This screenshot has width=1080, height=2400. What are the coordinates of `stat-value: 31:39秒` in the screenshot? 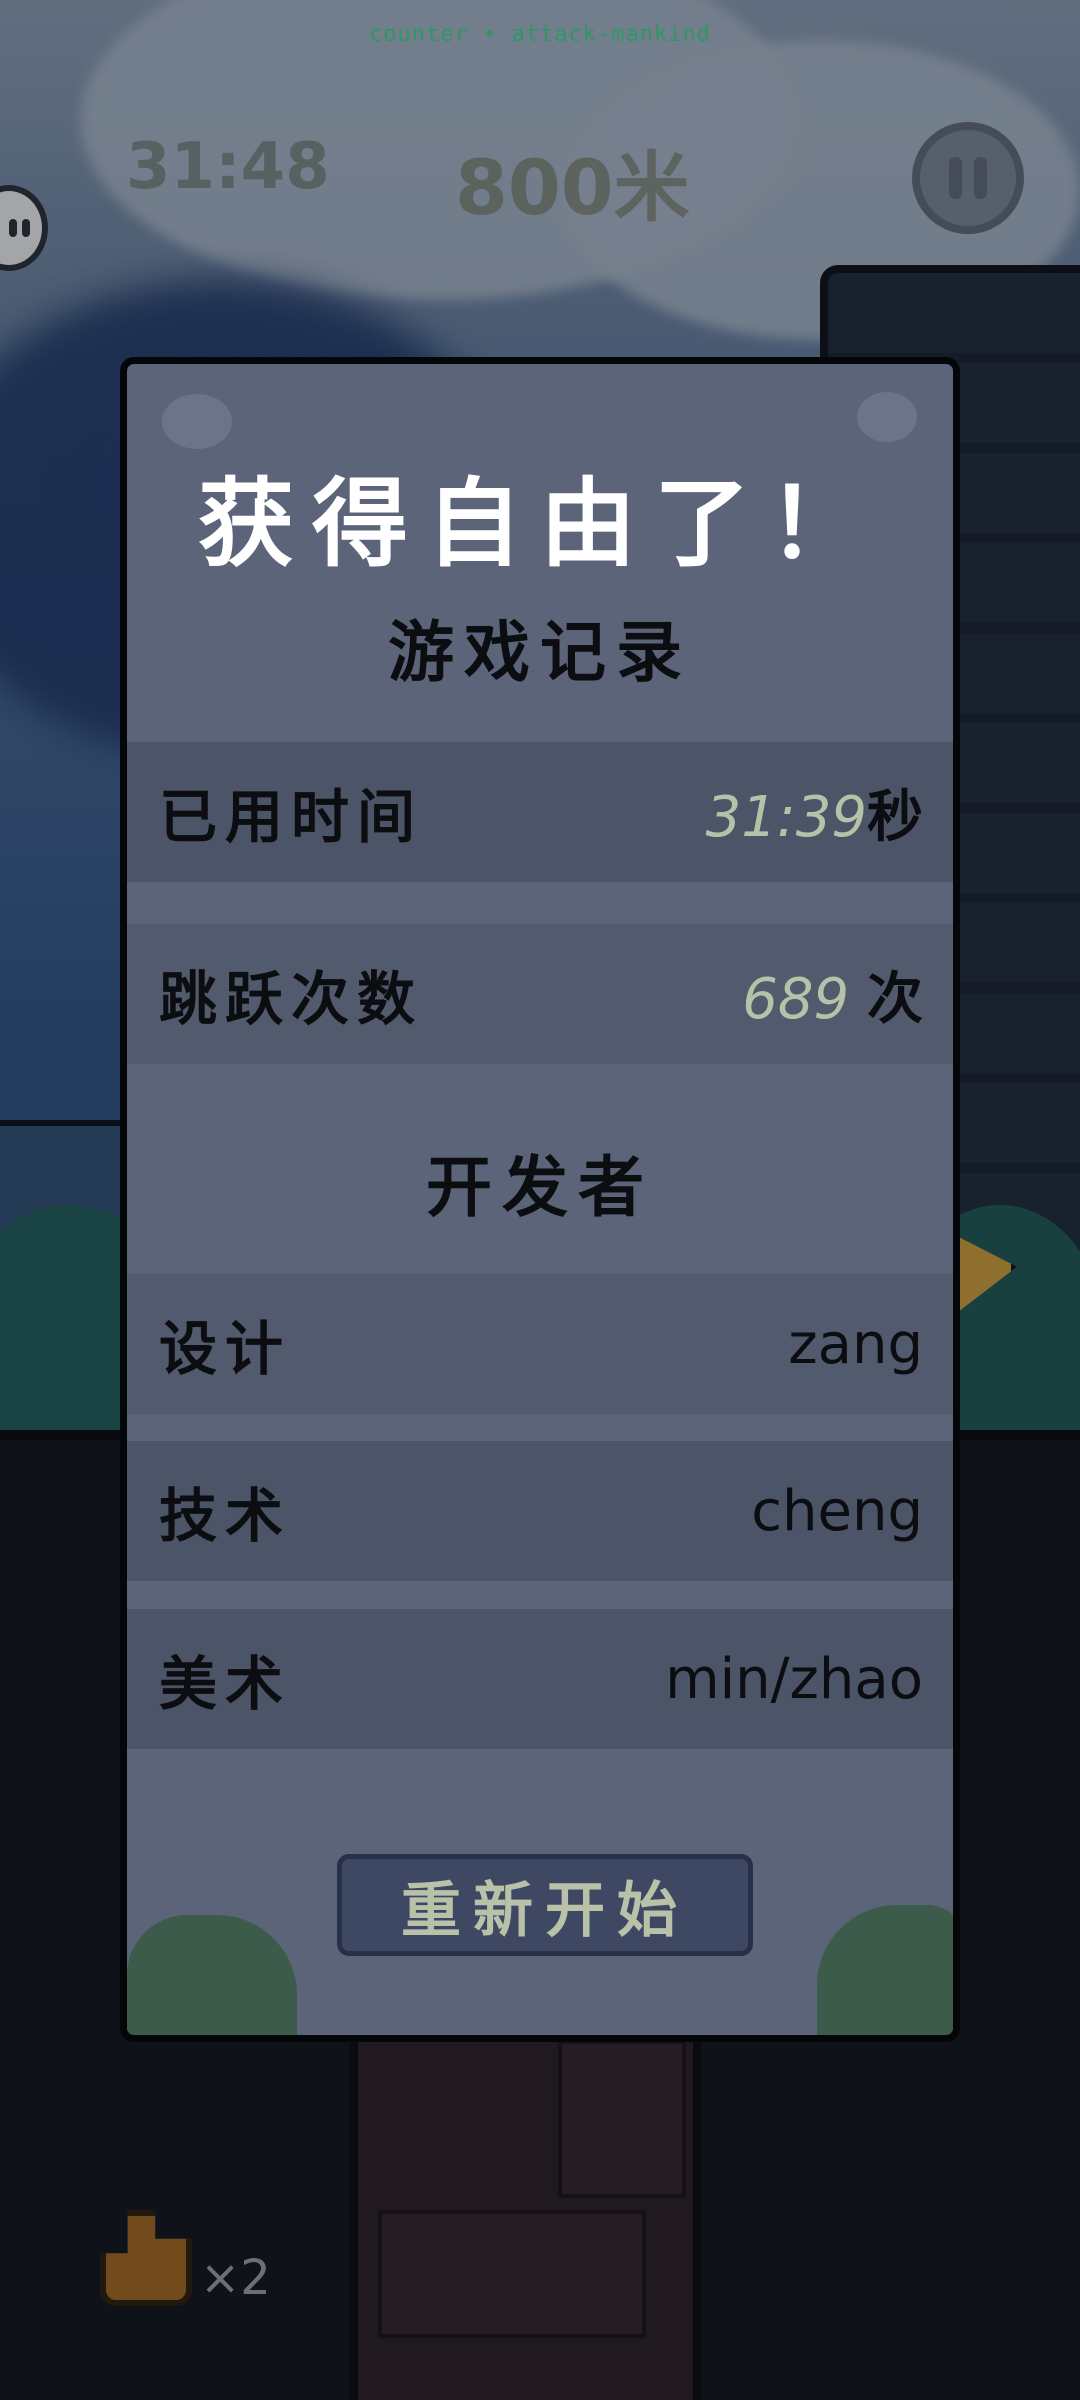 It's located at (814, 812).